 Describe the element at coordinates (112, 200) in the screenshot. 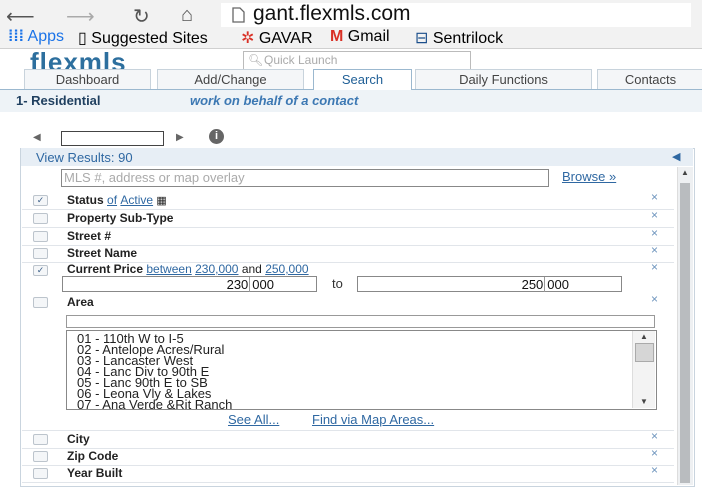

I see `status-of-link: of` at that location.